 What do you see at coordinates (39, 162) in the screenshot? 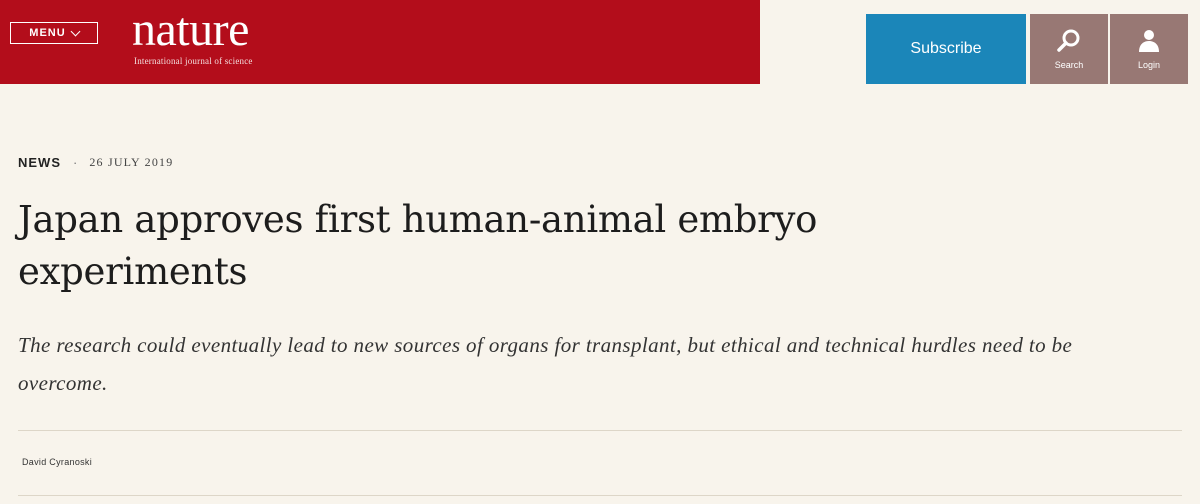
I see `section-label: NEWS` at bounding box center [39, 162].